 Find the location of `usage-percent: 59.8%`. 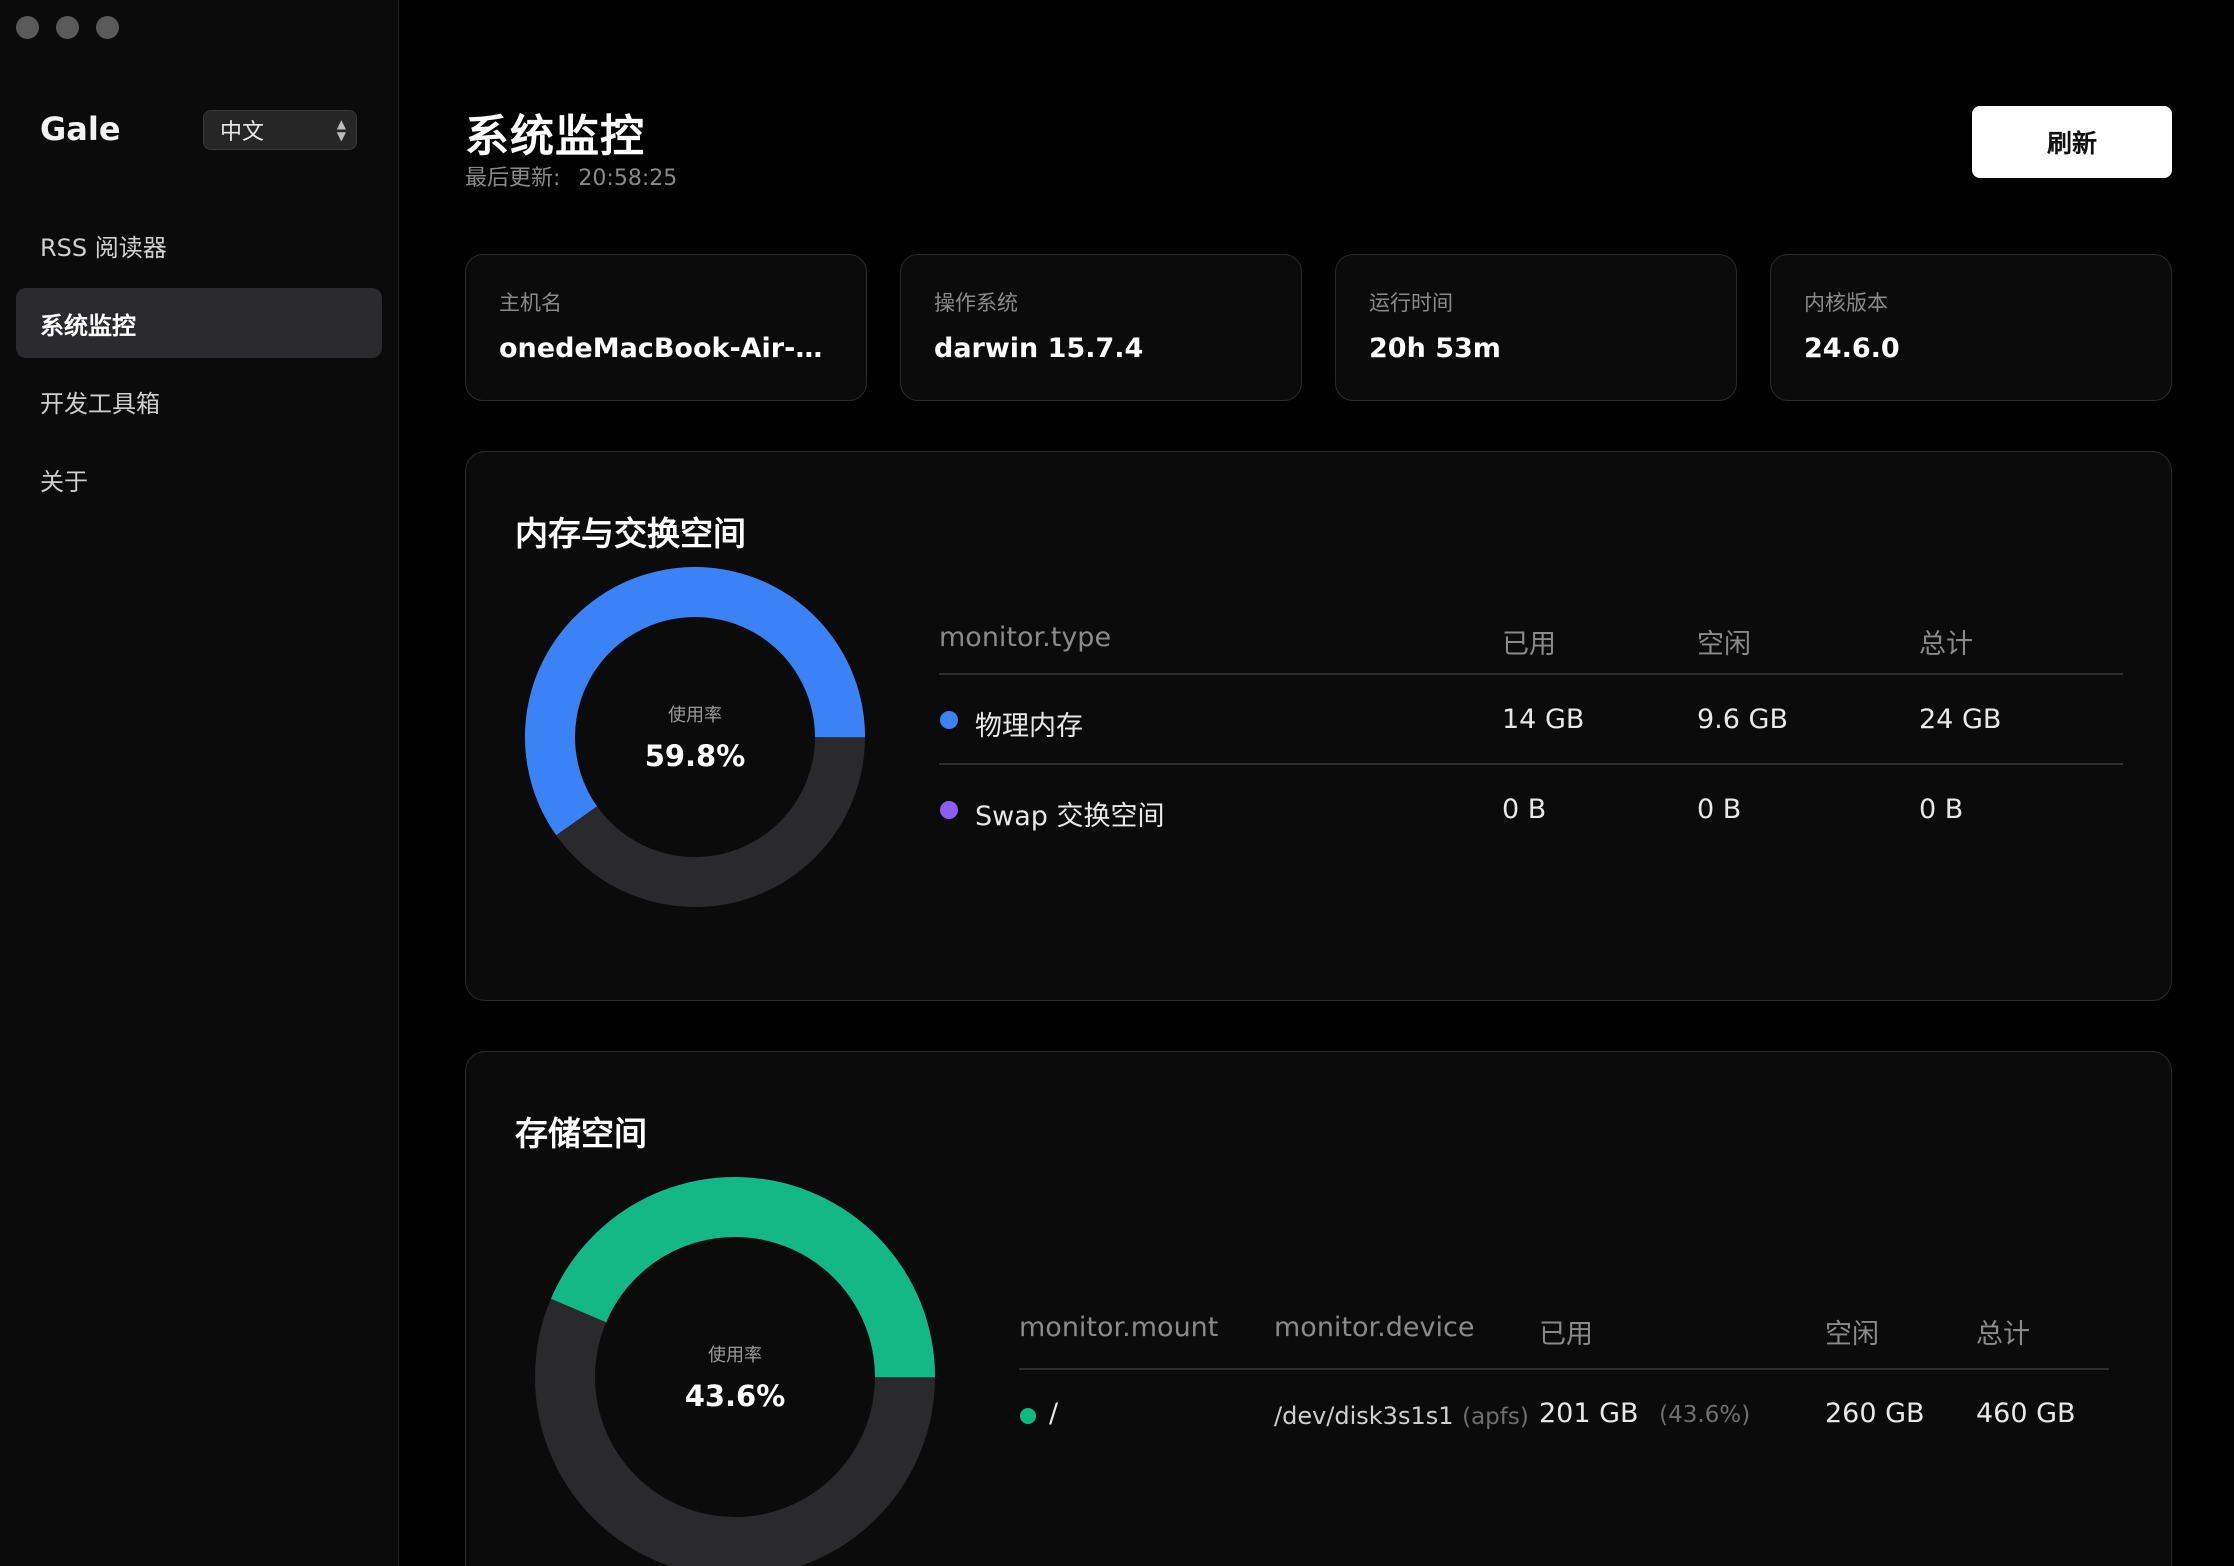

usage-percent: 59.8% is located at coordinates (695, 756).